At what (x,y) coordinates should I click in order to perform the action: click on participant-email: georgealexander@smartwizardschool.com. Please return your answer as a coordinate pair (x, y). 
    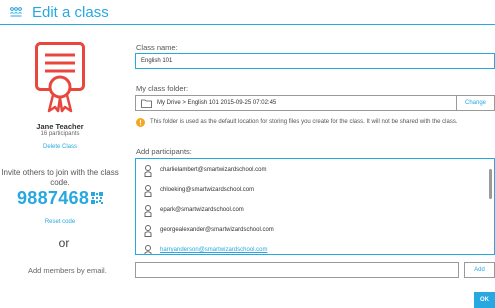
    Looking at the image, I should click on (217, 230).